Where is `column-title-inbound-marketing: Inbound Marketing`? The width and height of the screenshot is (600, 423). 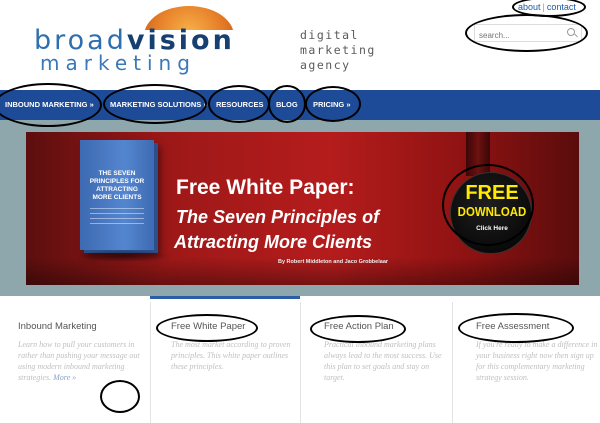 column-title-inbound-marketing: Inbound Marketing is located at coordinates (57, 326).